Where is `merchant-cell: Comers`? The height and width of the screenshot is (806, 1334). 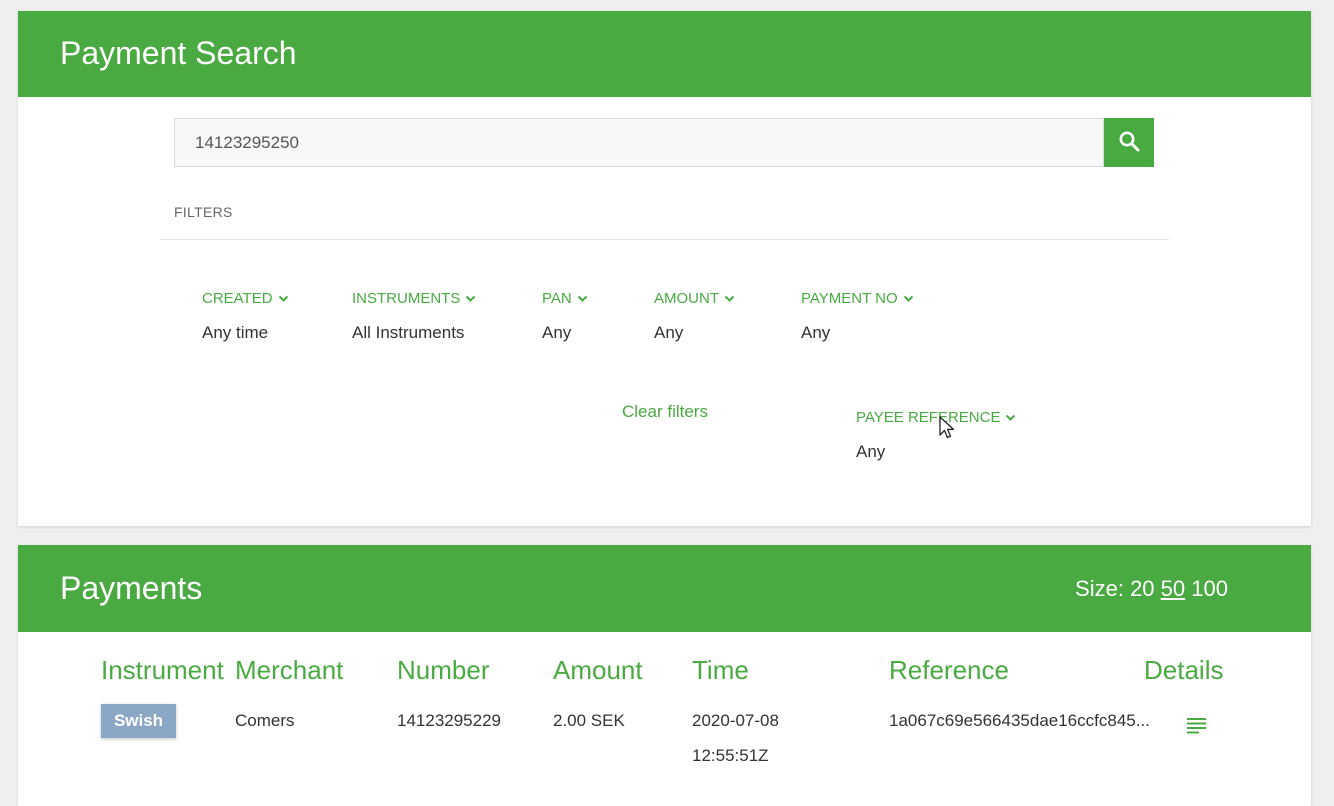
merchant-cell: Comers is located at coordinates (265, 720).